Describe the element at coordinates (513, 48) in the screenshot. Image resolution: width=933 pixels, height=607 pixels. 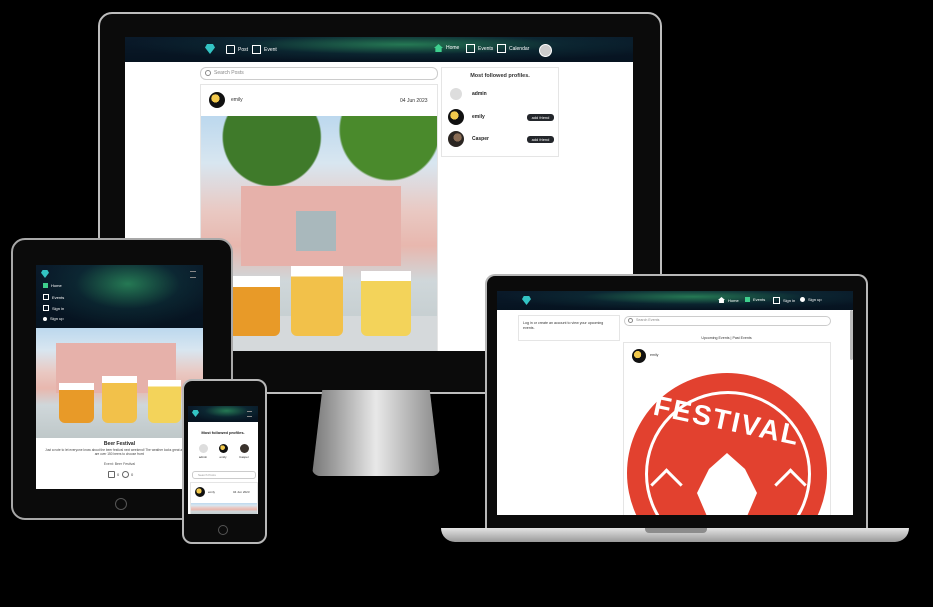
I see `nav-calendar: Calendar` at that location.